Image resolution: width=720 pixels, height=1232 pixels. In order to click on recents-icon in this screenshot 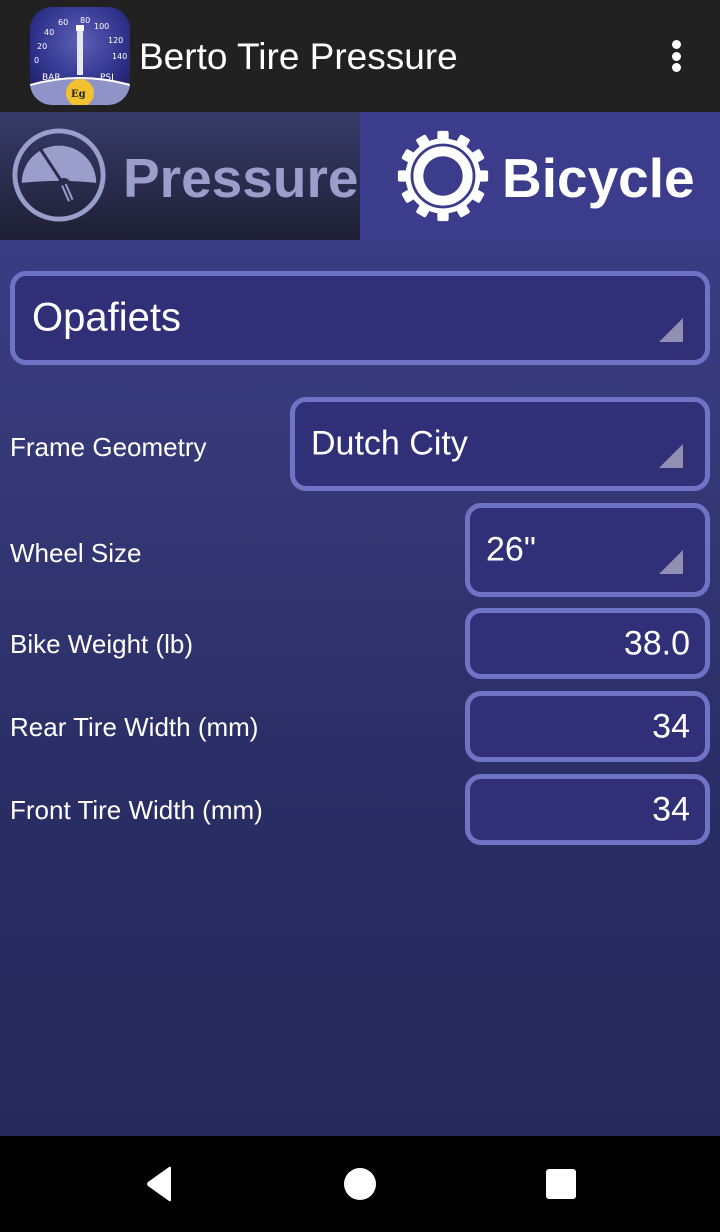, I will do `click(561, 1184)`.